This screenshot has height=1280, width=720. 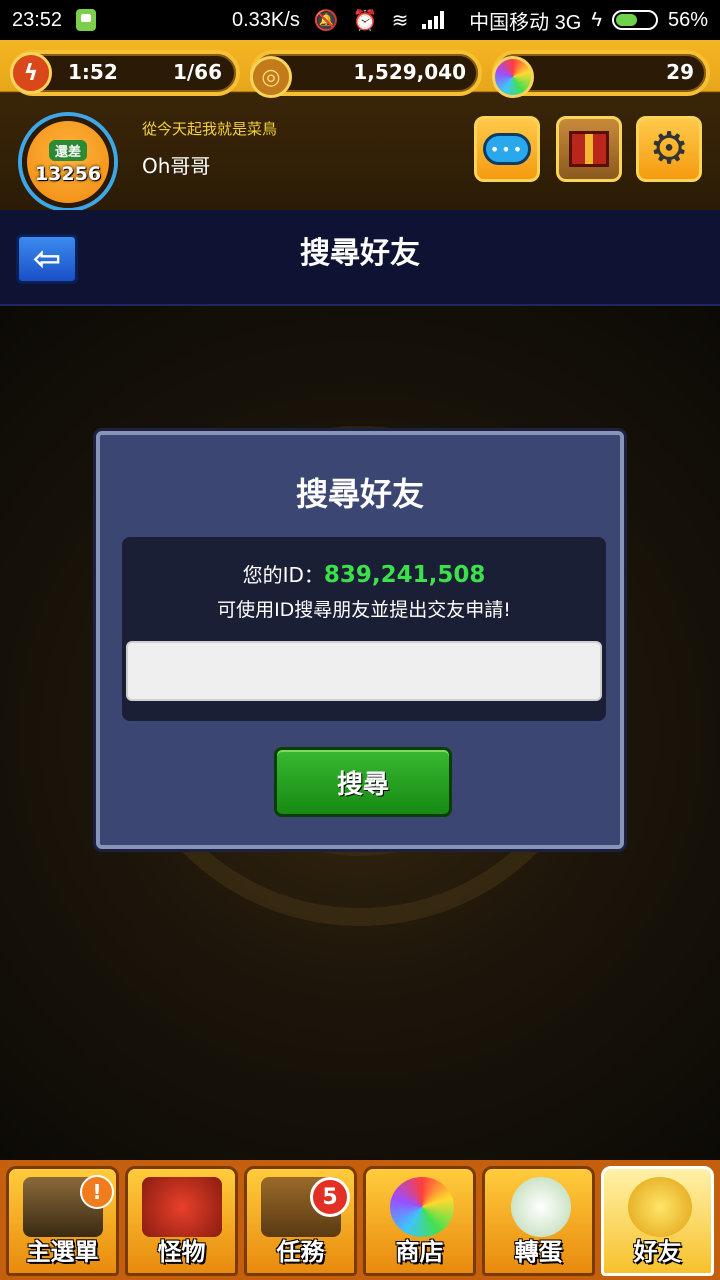 What do you see at coordinates (657, 1252) in the screenshot?
I see `nav-label: 好友` at bounding box center [657, 1252].